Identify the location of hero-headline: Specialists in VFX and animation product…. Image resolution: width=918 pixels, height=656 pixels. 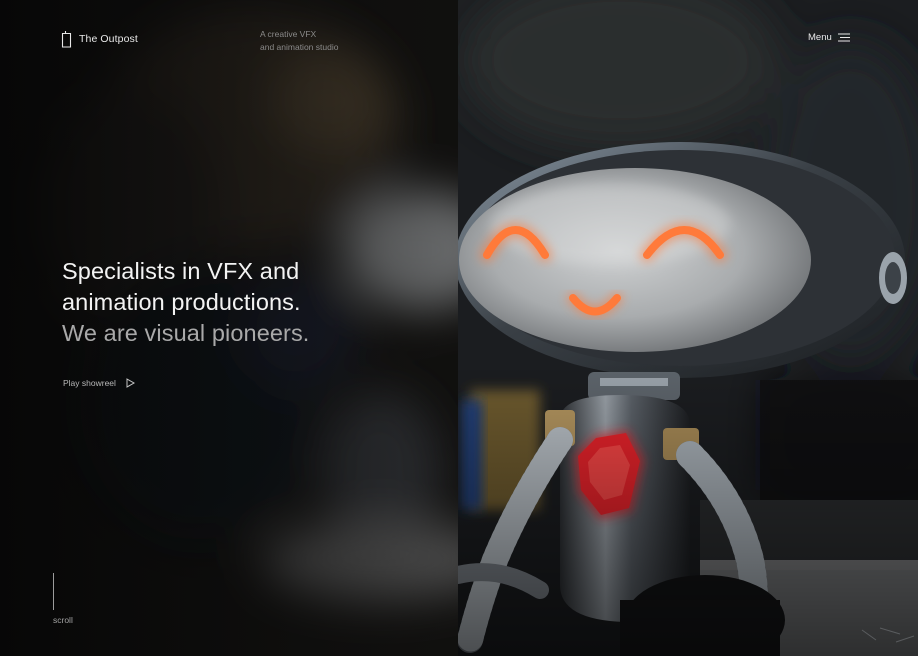
(185, 302).